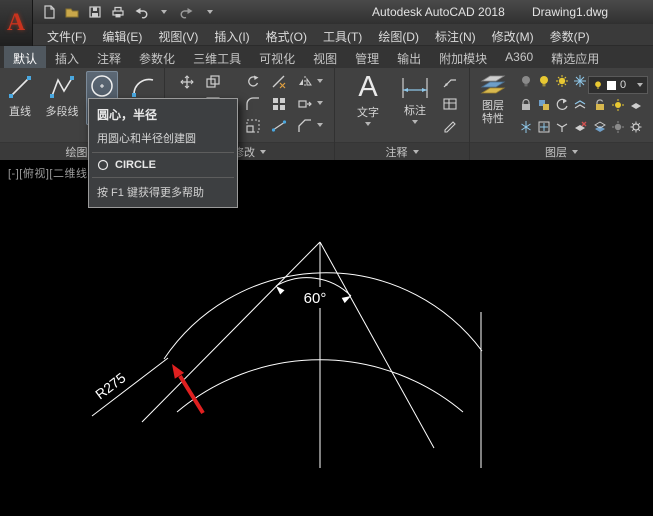 Image resolution: width=653 pixels, height=516 pixels. Describe the element at coordinates (526, 81) in the screenshot. I see `layer-off-button` at that location.